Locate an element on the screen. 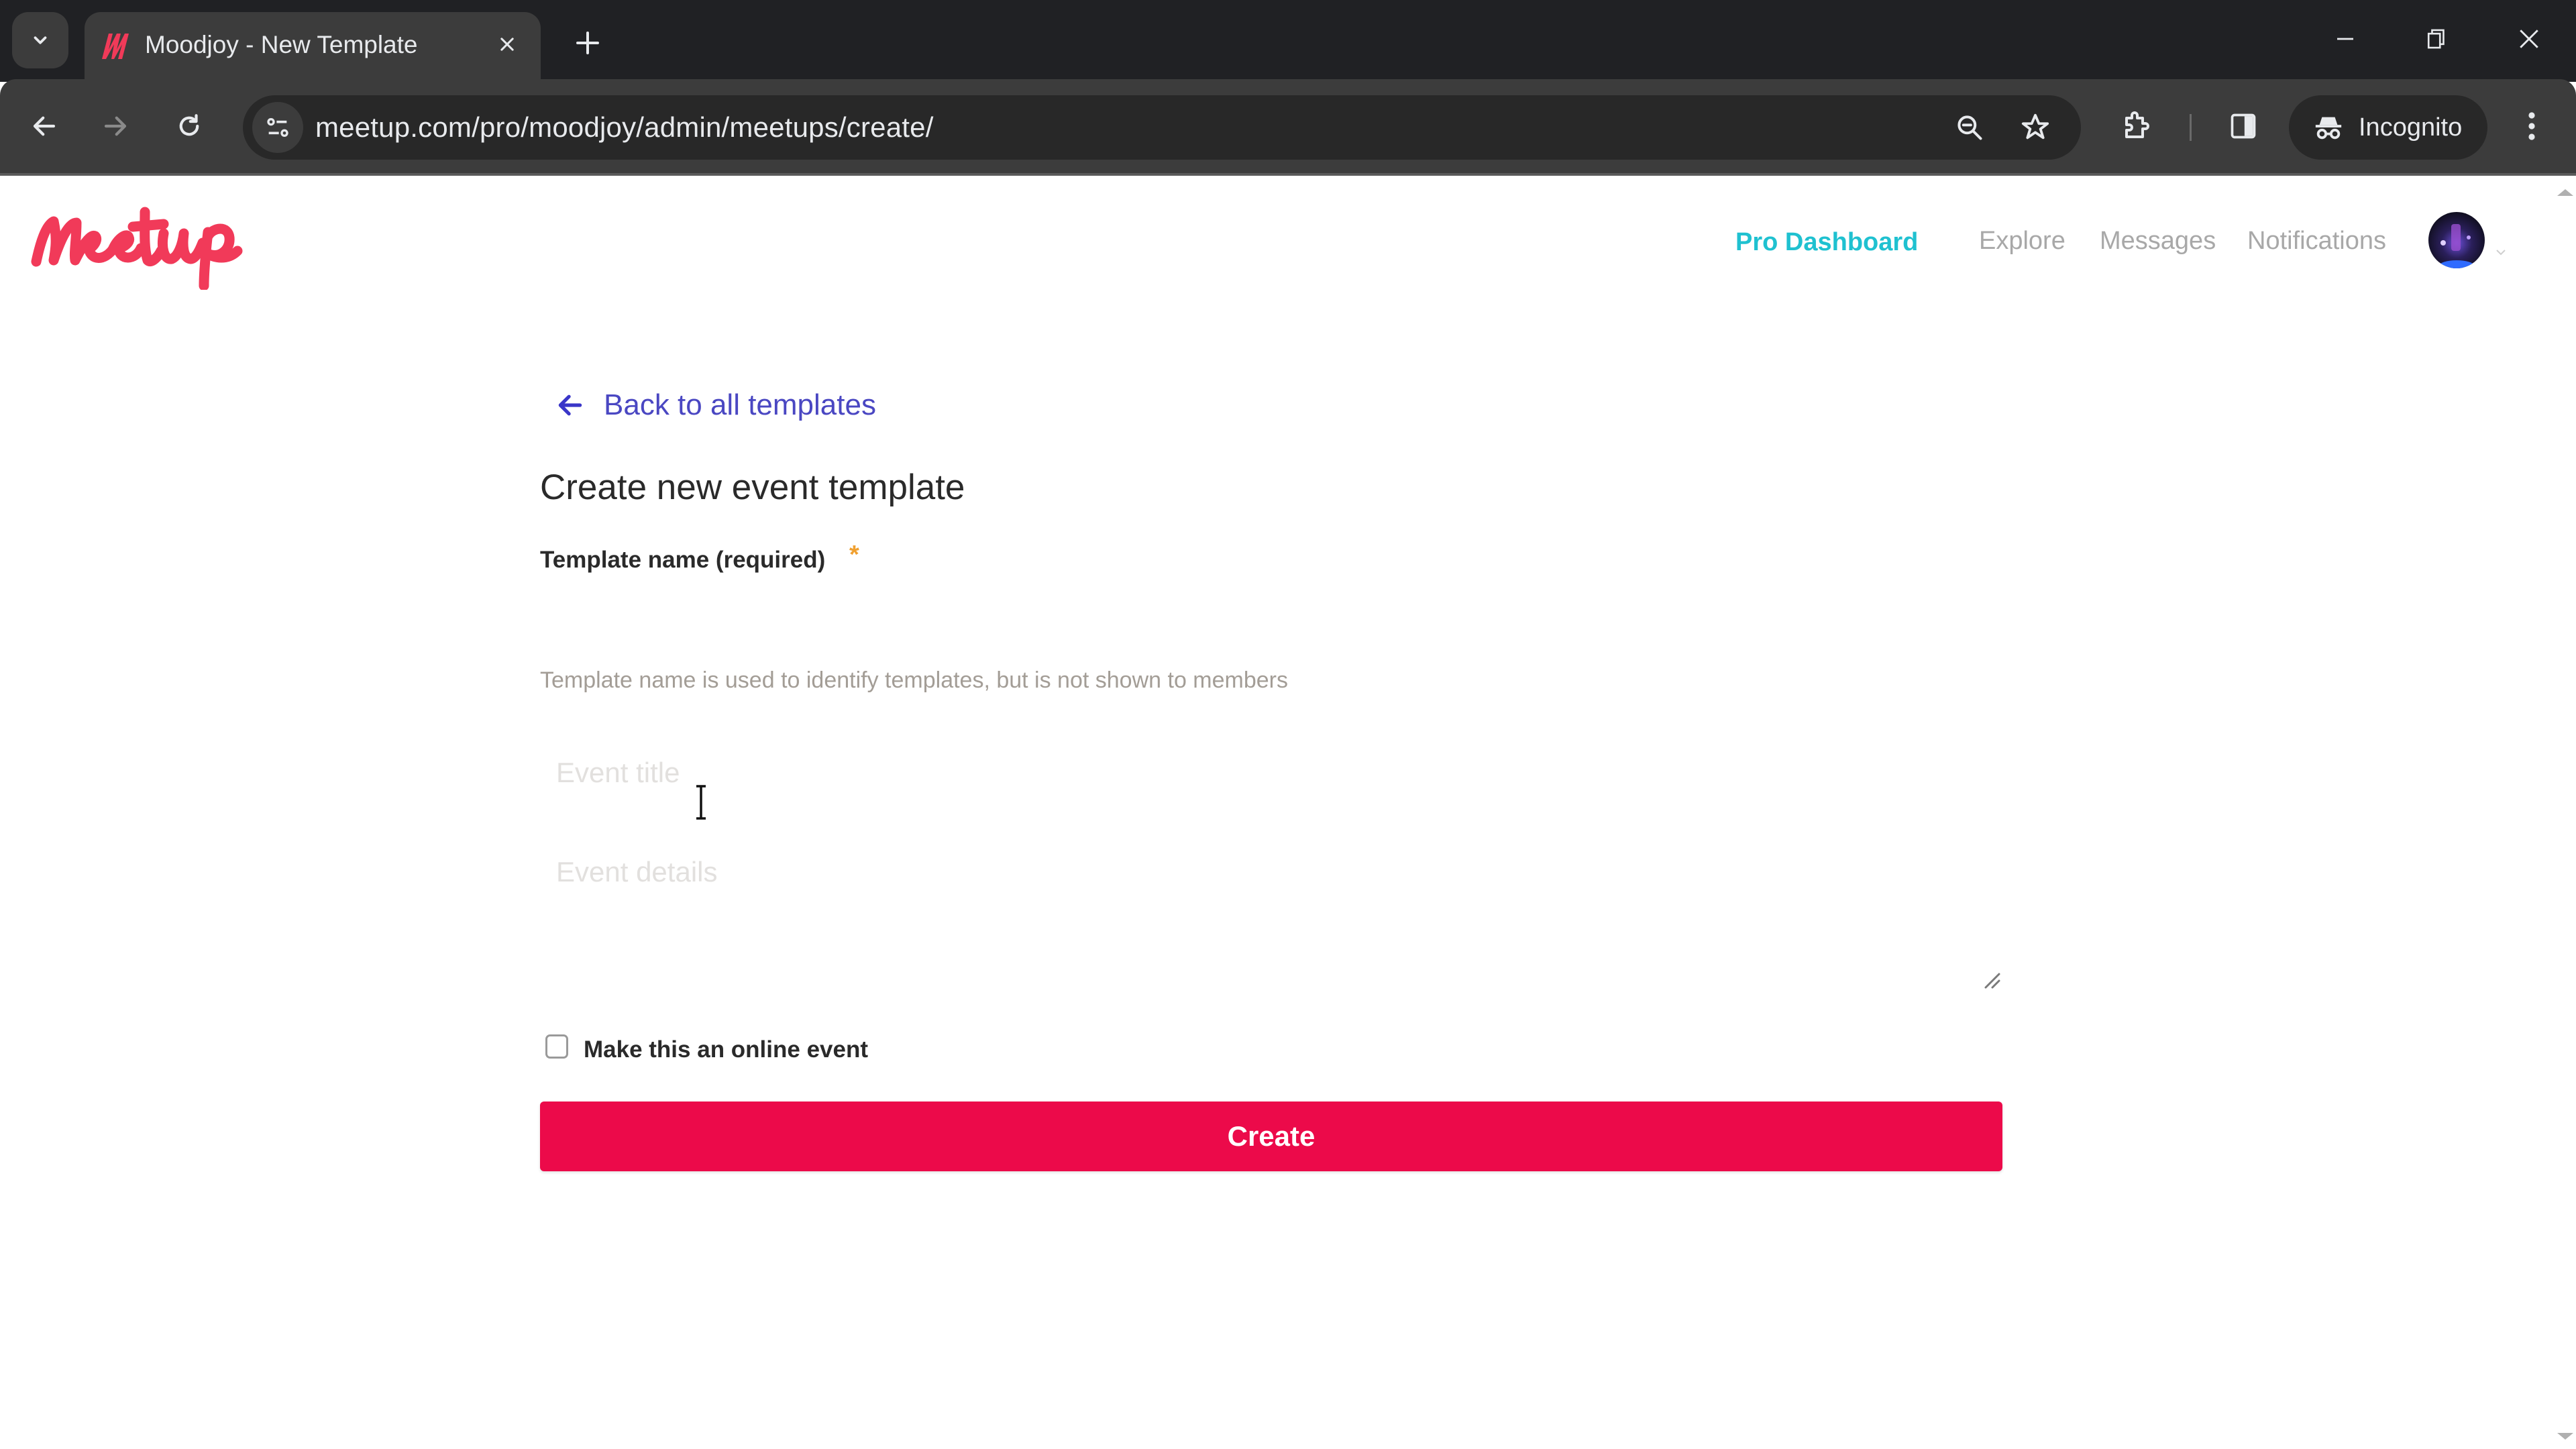  minimize-icon is located at coordinates (2345, 39).